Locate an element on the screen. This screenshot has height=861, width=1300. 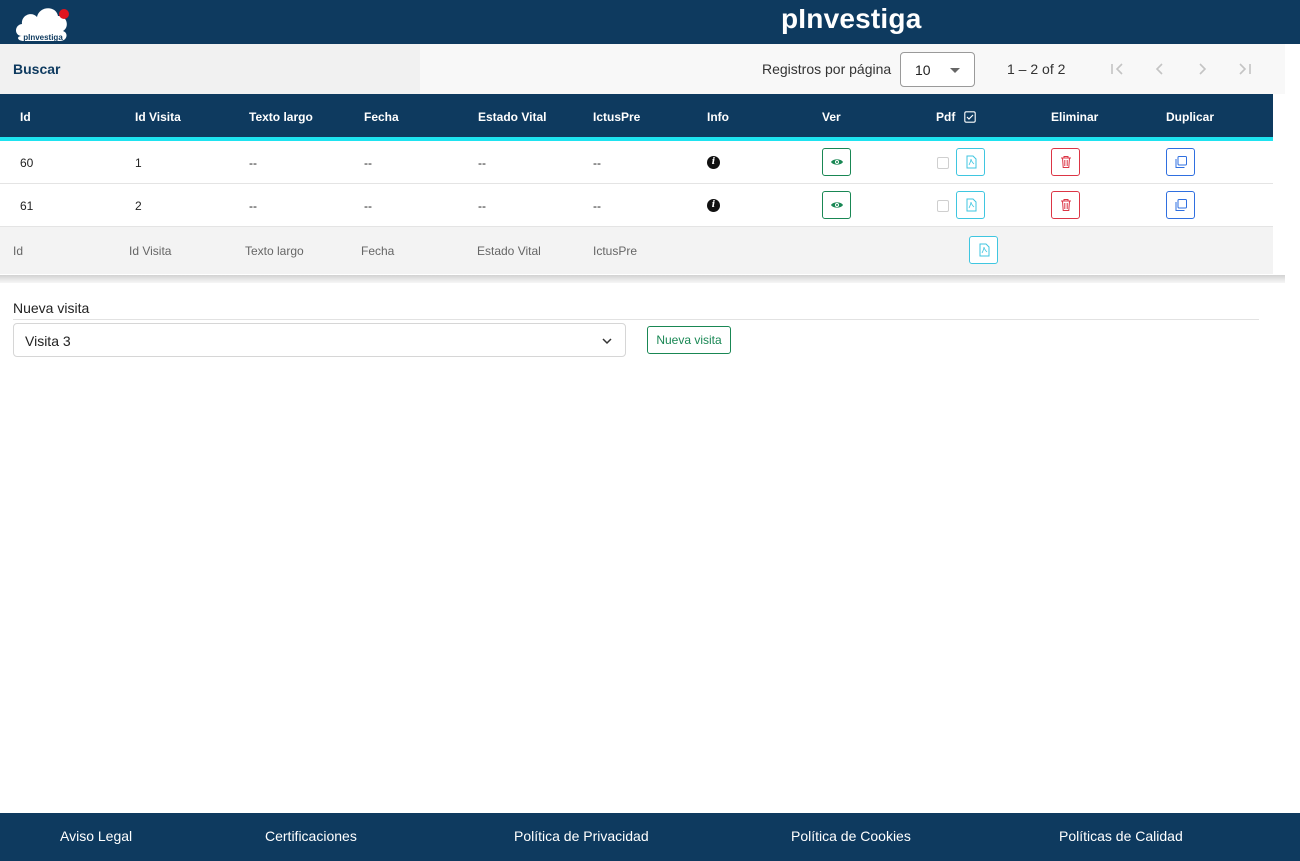
column-header-ictuspre: IctusPre is located at coordinates (616, 117).